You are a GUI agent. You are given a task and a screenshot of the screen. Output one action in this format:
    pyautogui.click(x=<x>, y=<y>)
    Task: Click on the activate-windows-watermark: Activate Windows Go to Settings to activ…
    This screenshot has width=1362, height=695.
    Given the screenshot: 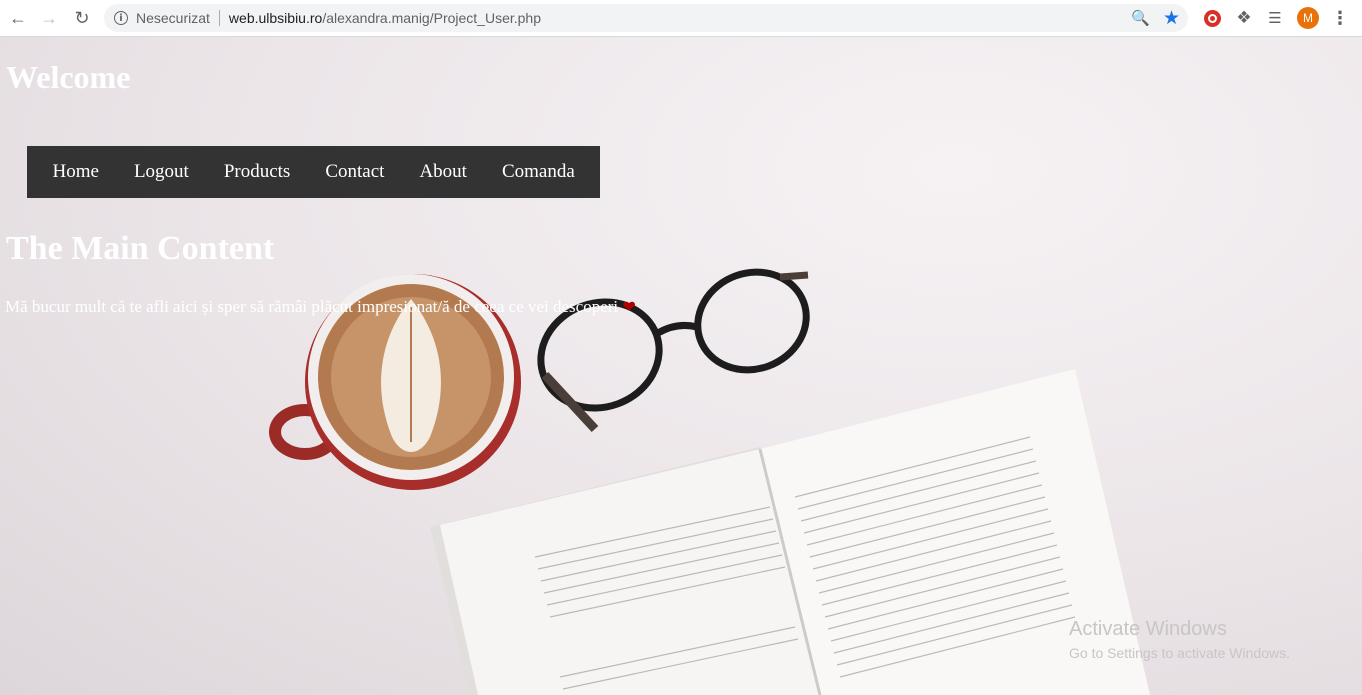 What is the action you would take?
    pyautogui.click(x=1179, y=639)
    